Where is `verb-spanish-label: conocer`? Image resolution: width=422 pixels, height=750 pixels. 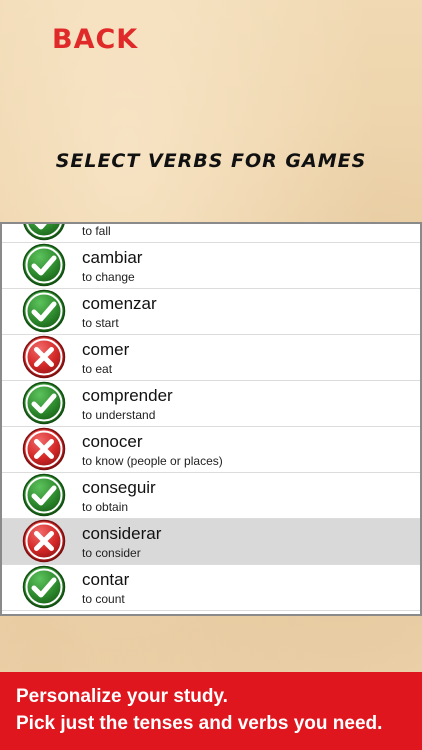
verb-spanish-label: conocer is located at coordinates (112, 441).